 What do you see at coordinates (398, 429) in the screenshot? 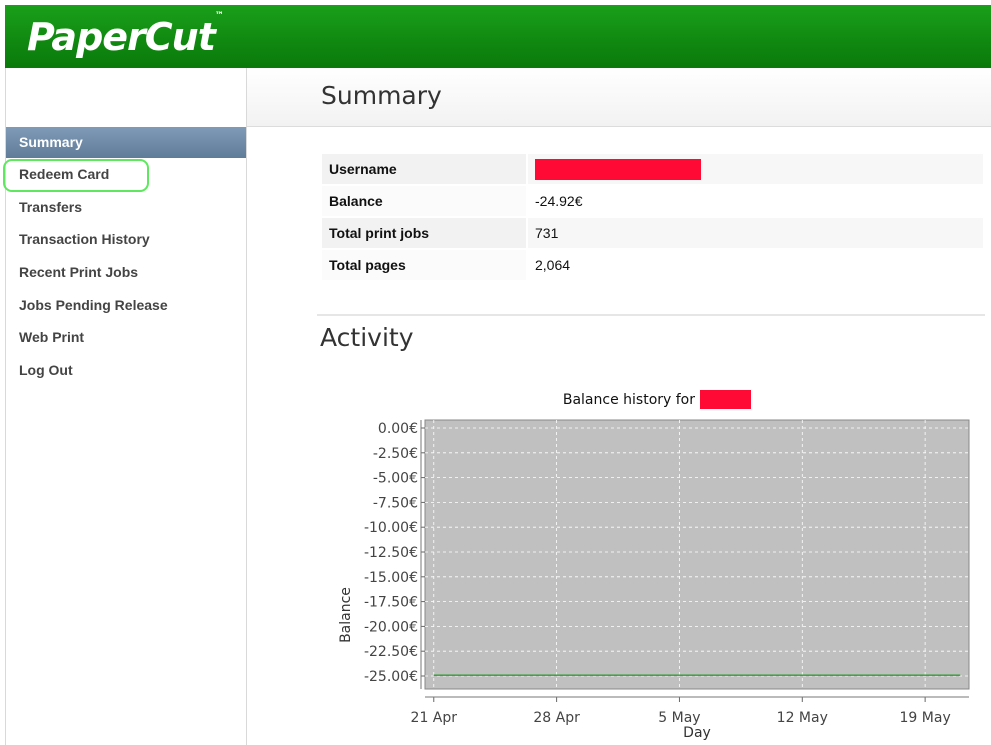
I see `y-tick-label: 0.00€` at bounding box center [398, 429].